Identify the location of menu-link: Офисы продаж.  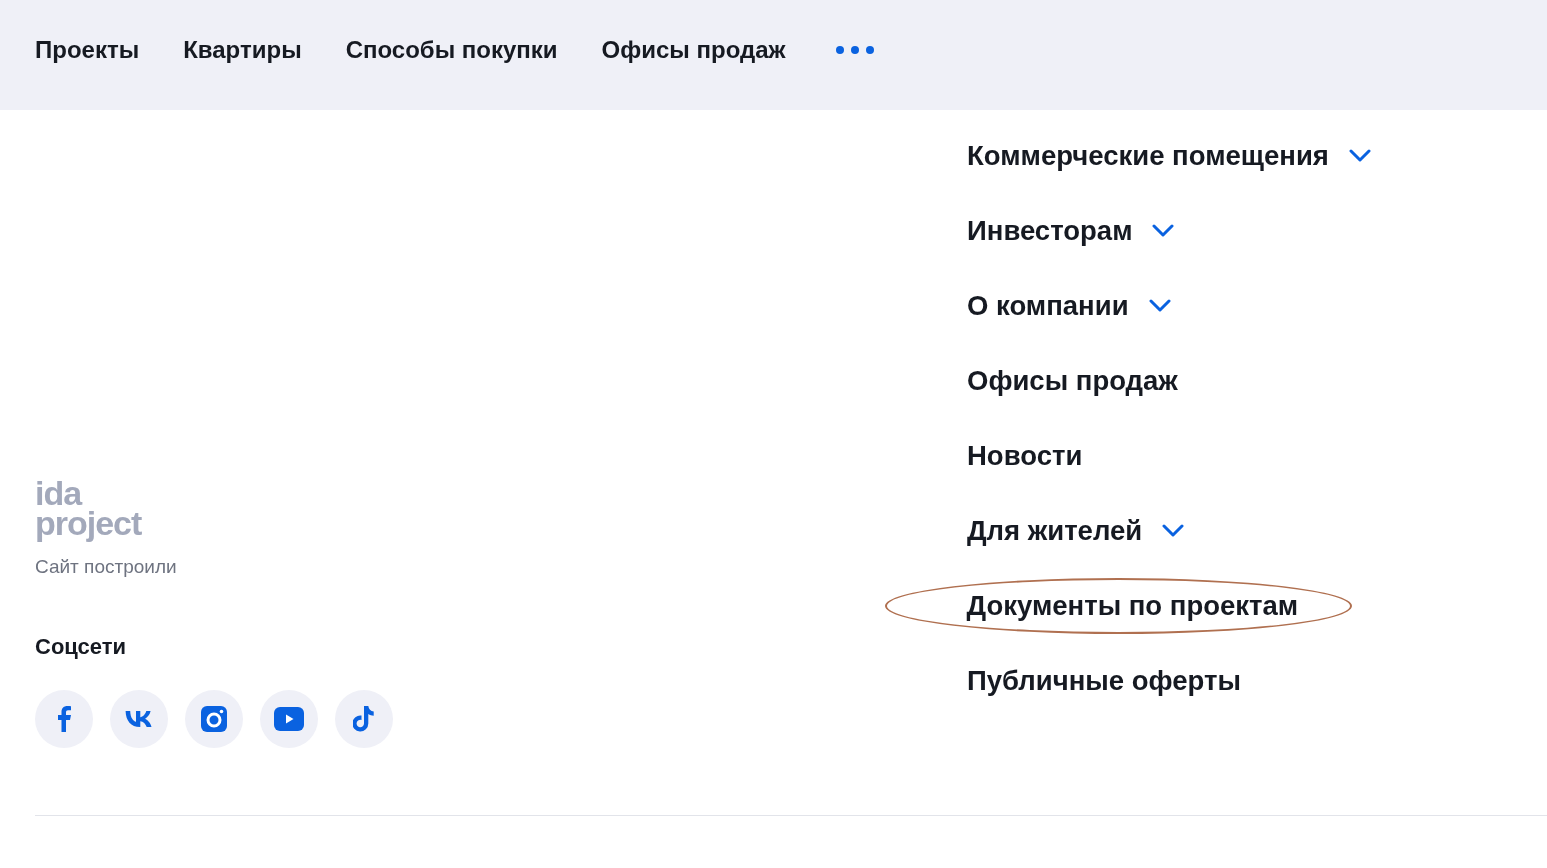
(1072, 380).